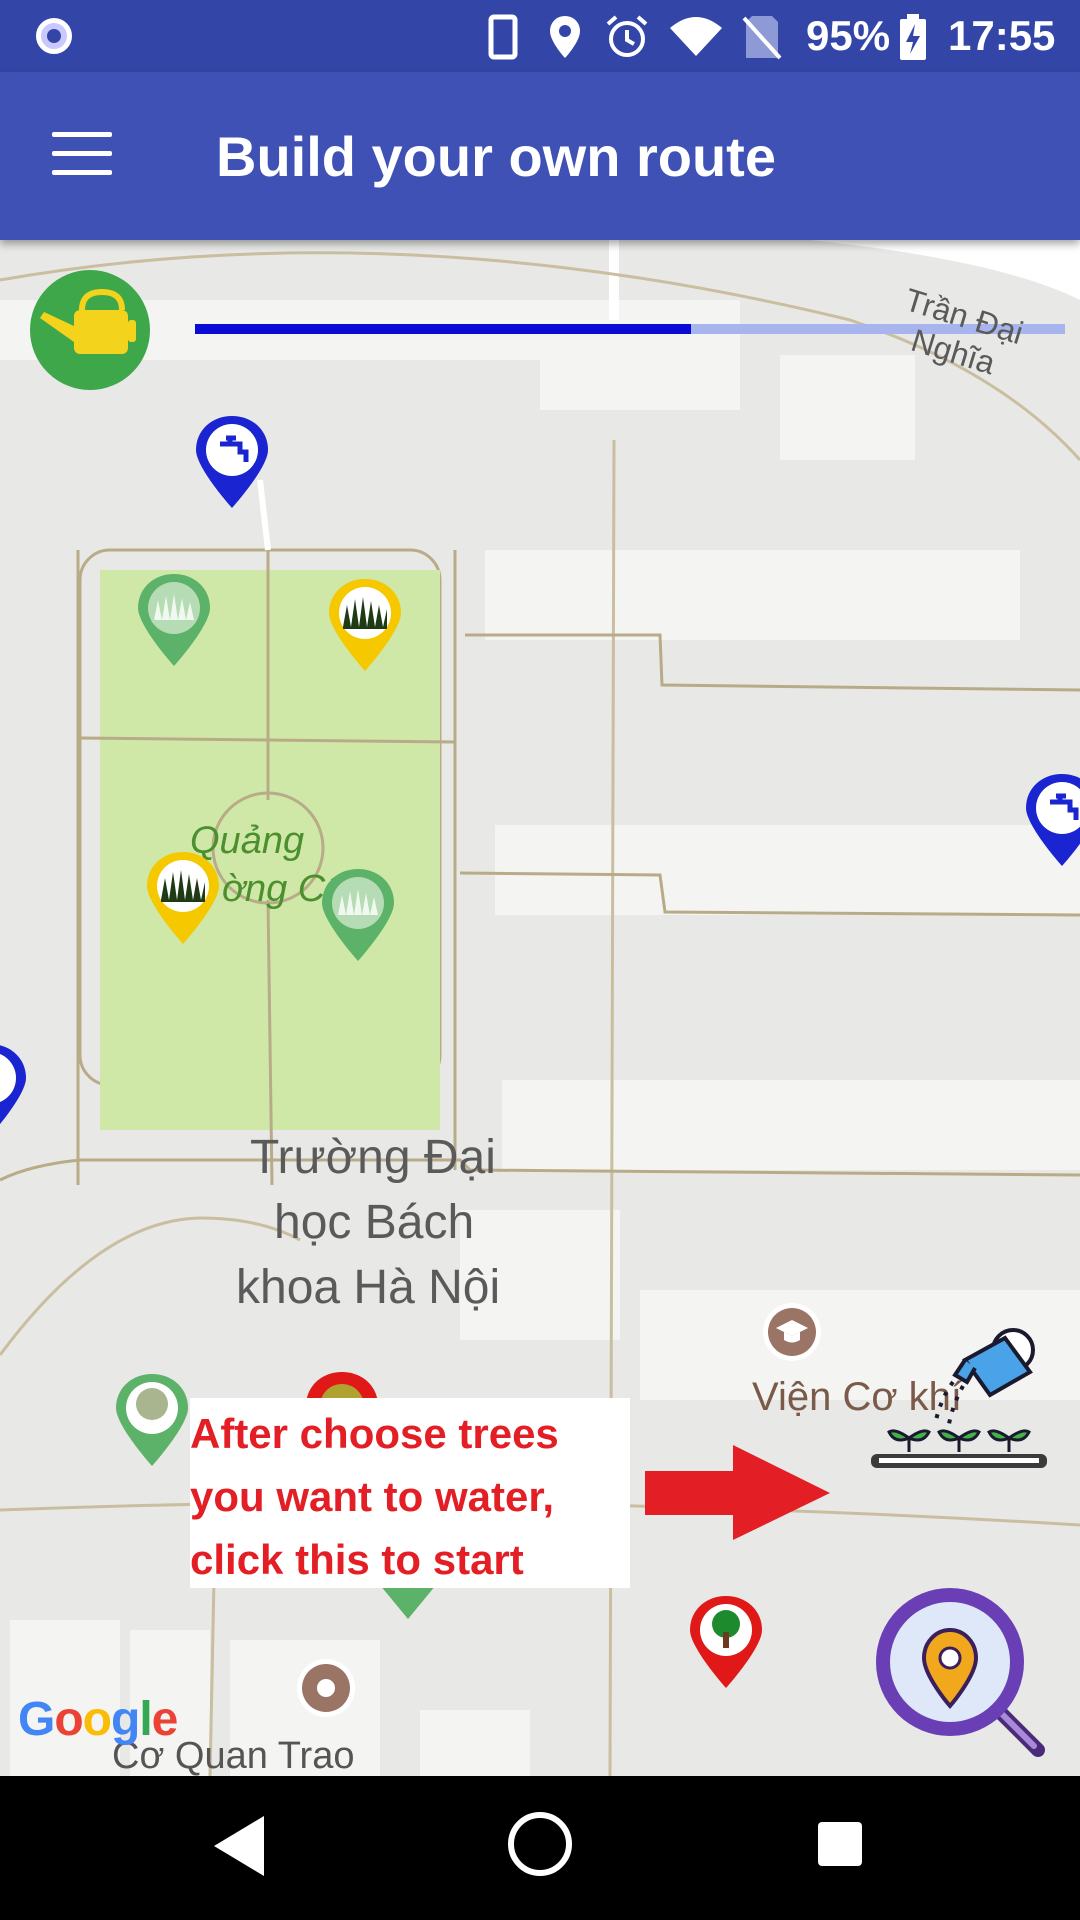 This screenshot has height=1920, width=1080. I want to click on annotation-line3: click this to start, so click(357, 1559).